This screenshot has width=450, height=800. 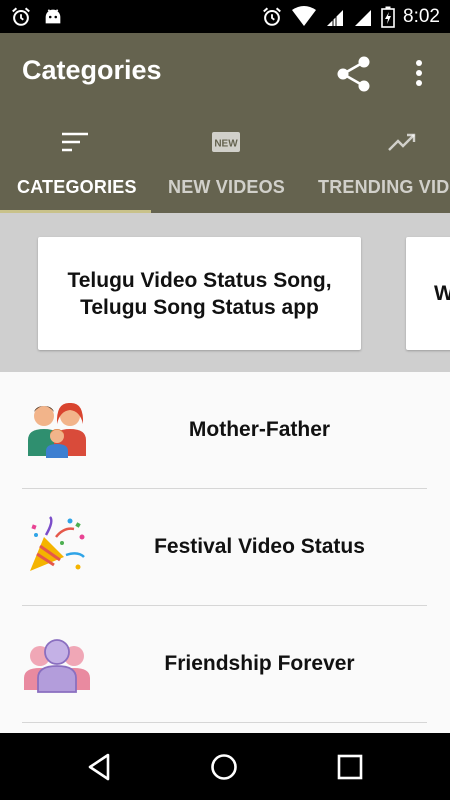 I want to click on party-popper-icon, so click(x=57, y=543).